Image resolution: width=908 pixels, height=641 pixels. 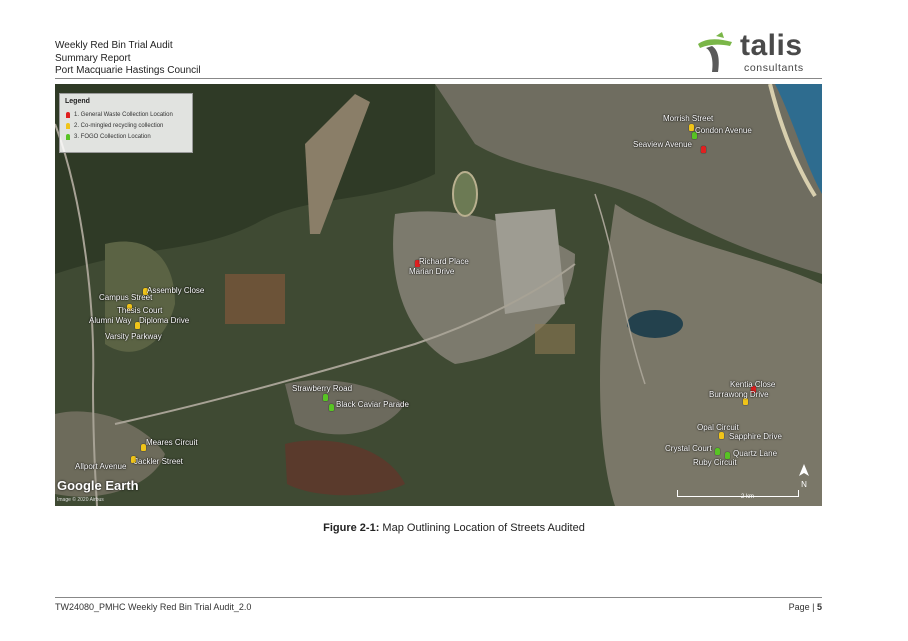 I want to click on scale-bar, so click(x=738, y=493).